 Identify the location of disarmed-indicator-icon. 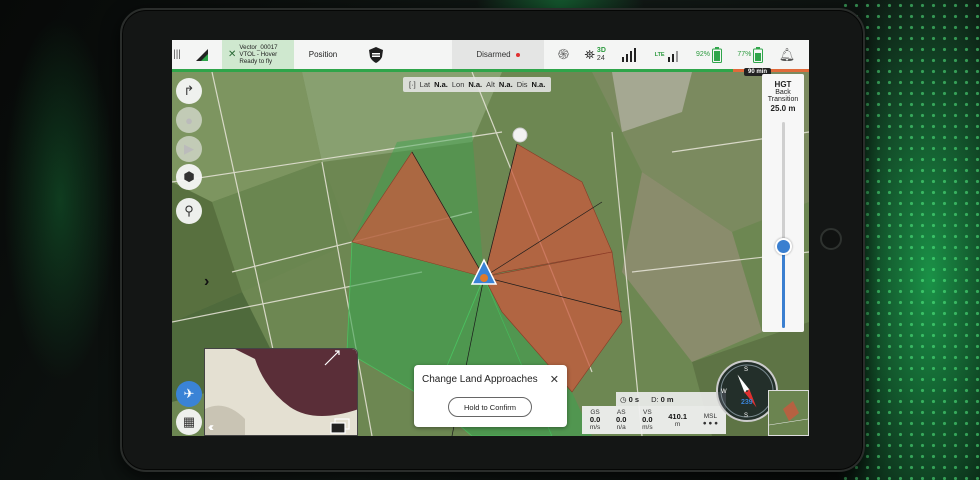
(517, 54).